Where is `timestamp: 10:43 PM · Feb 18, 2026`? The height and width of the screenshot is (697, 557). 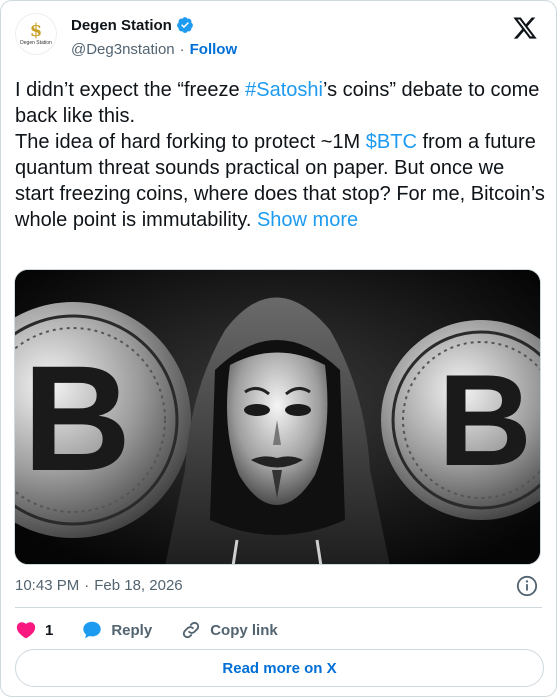
timestamp: 10:43 PM · Feb 18, 2026 is located at coordinates (99, 585).